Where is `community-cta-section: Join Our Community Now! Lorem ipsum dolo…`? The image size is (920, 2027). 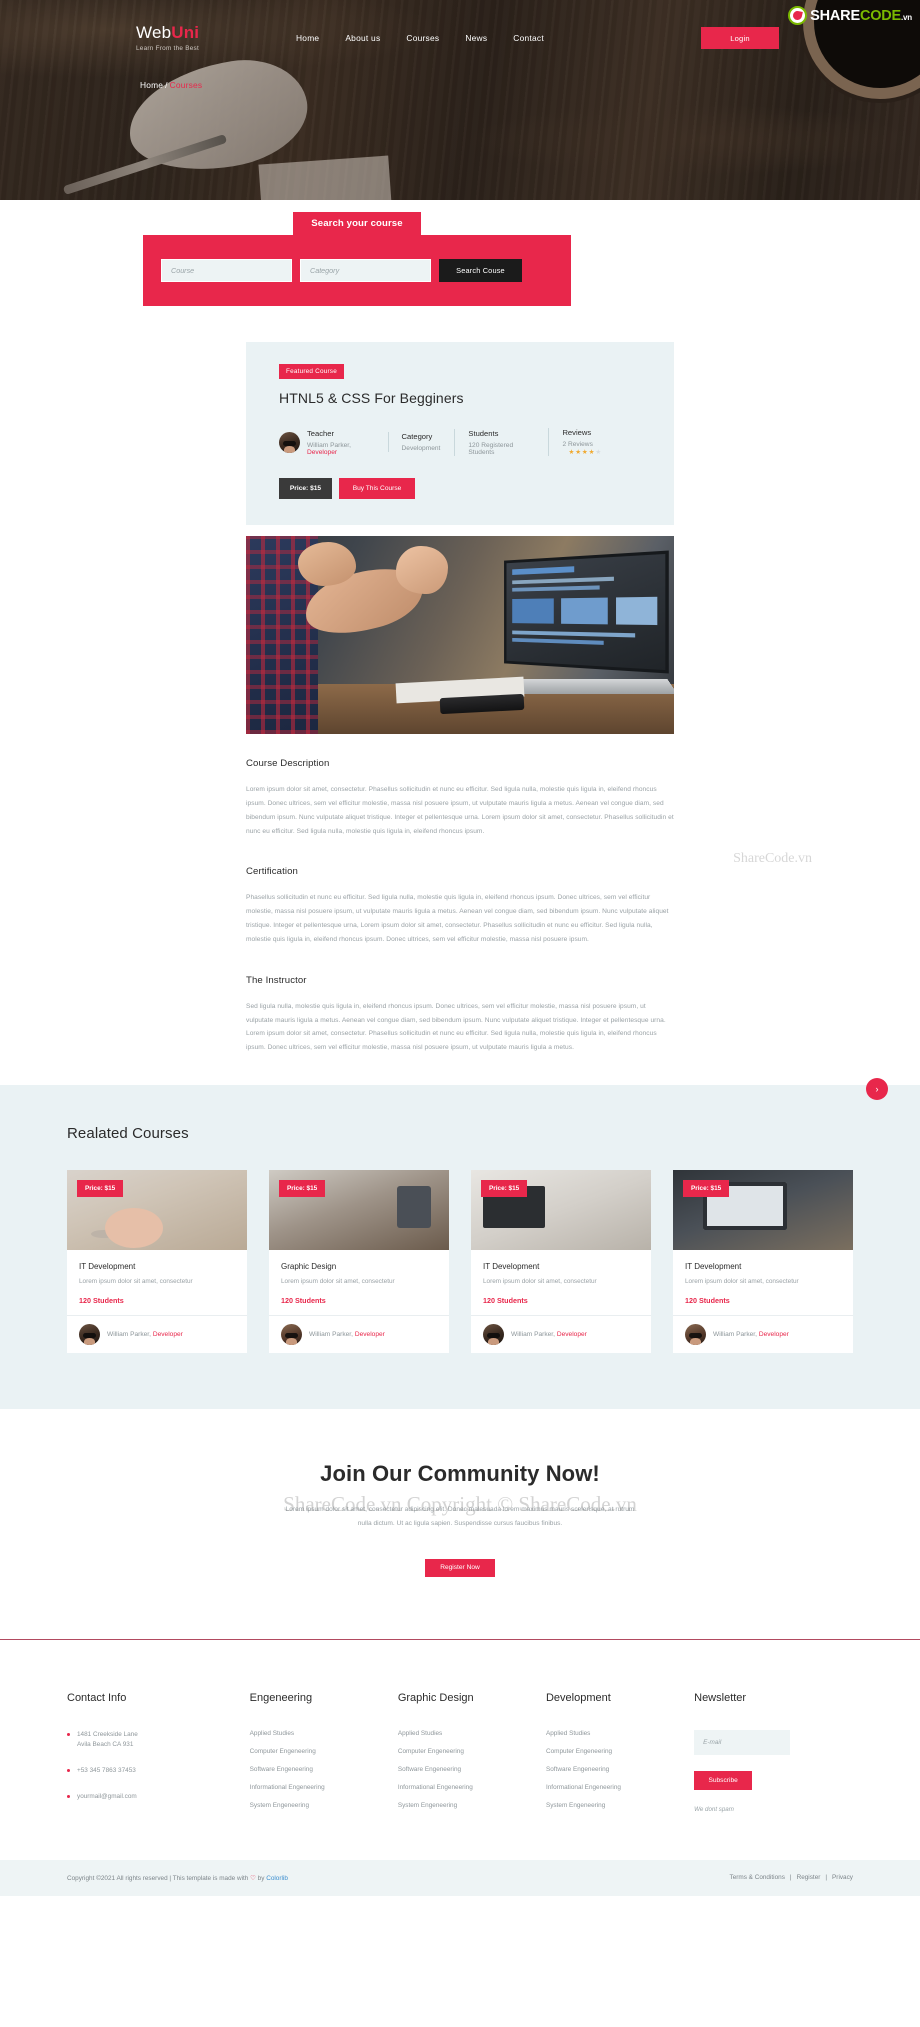 community-cta-section: Join Our Community Now! Lorem ipsum dolo… is located at coordinates (460, 1524).